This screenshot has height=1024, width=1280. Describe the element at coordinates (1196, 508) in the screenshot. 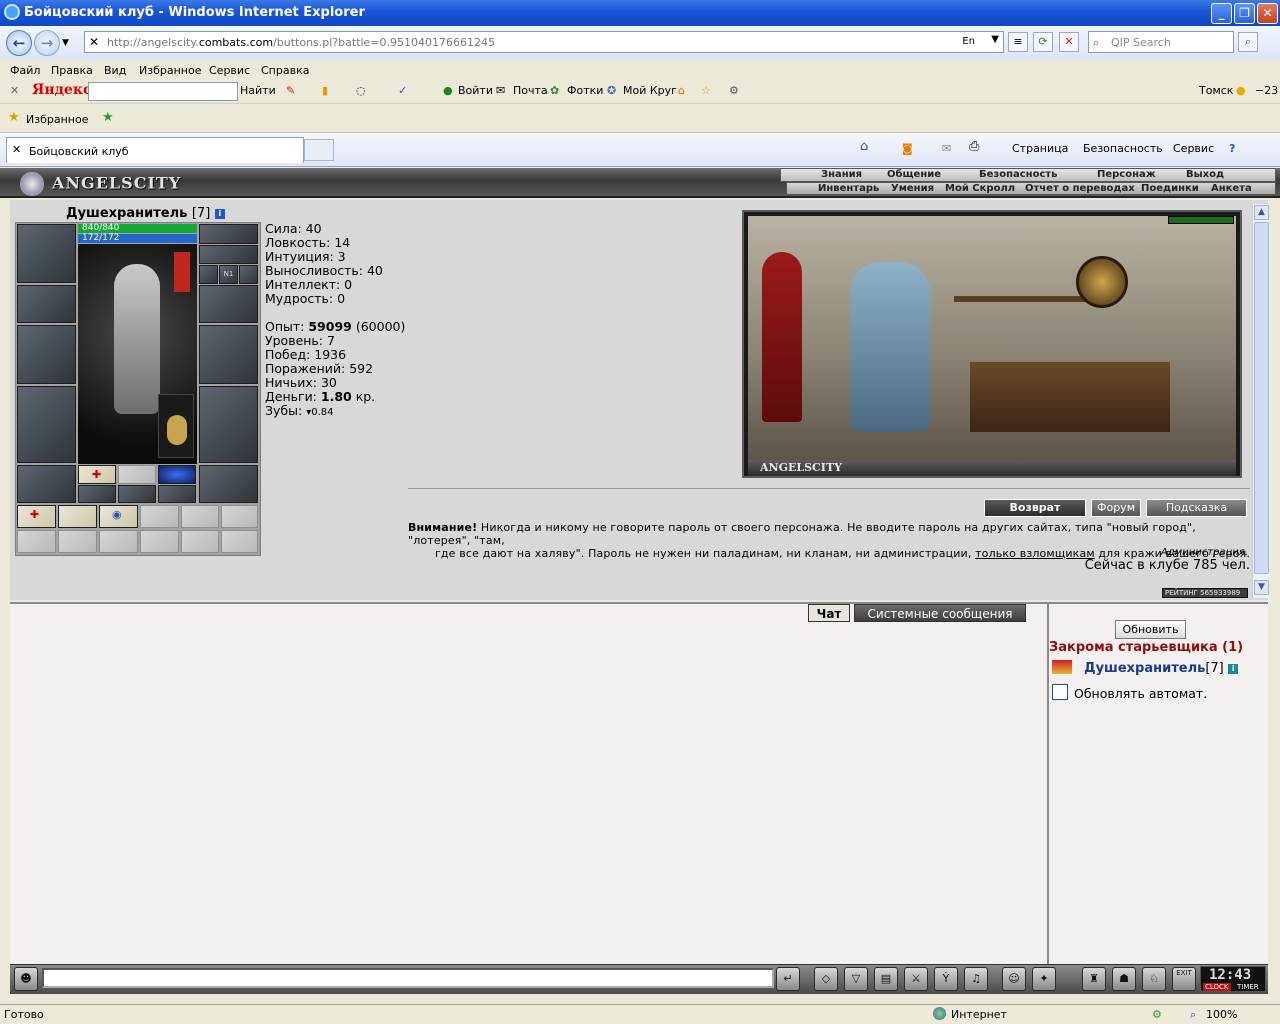

I see `hint-button: Подсказка` at that location.